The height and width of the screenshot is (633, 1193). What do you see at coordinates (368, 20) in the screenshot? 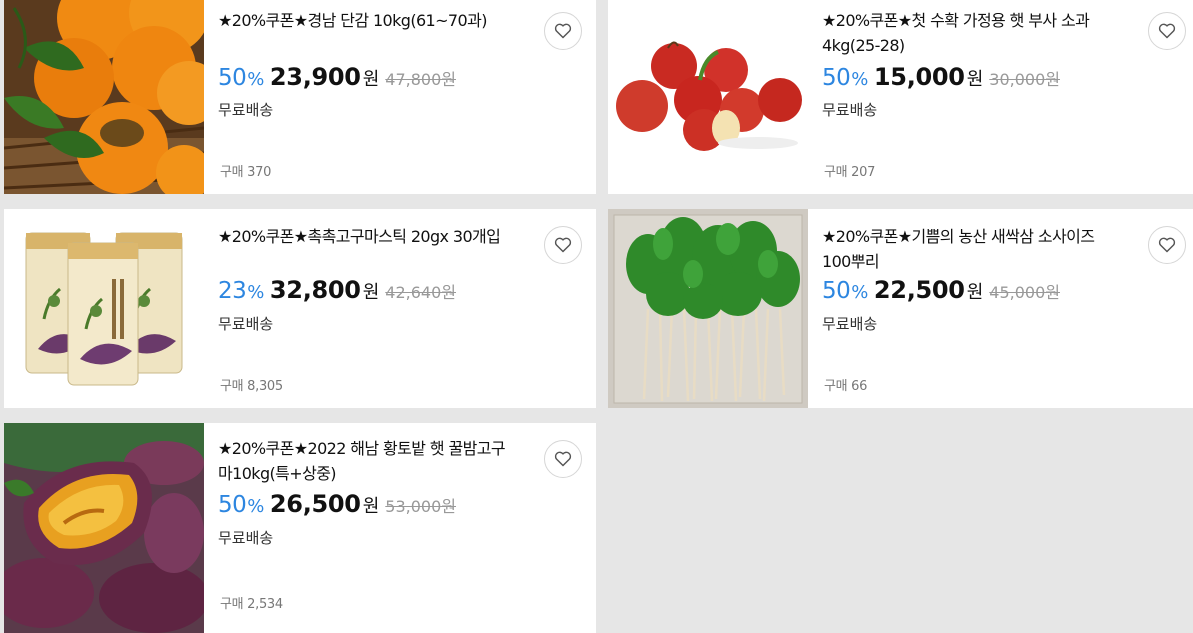
I see `product-title: ★20%쿠폰★경남 단감 10kg(61~70과)` at bounding box center [368, 20].